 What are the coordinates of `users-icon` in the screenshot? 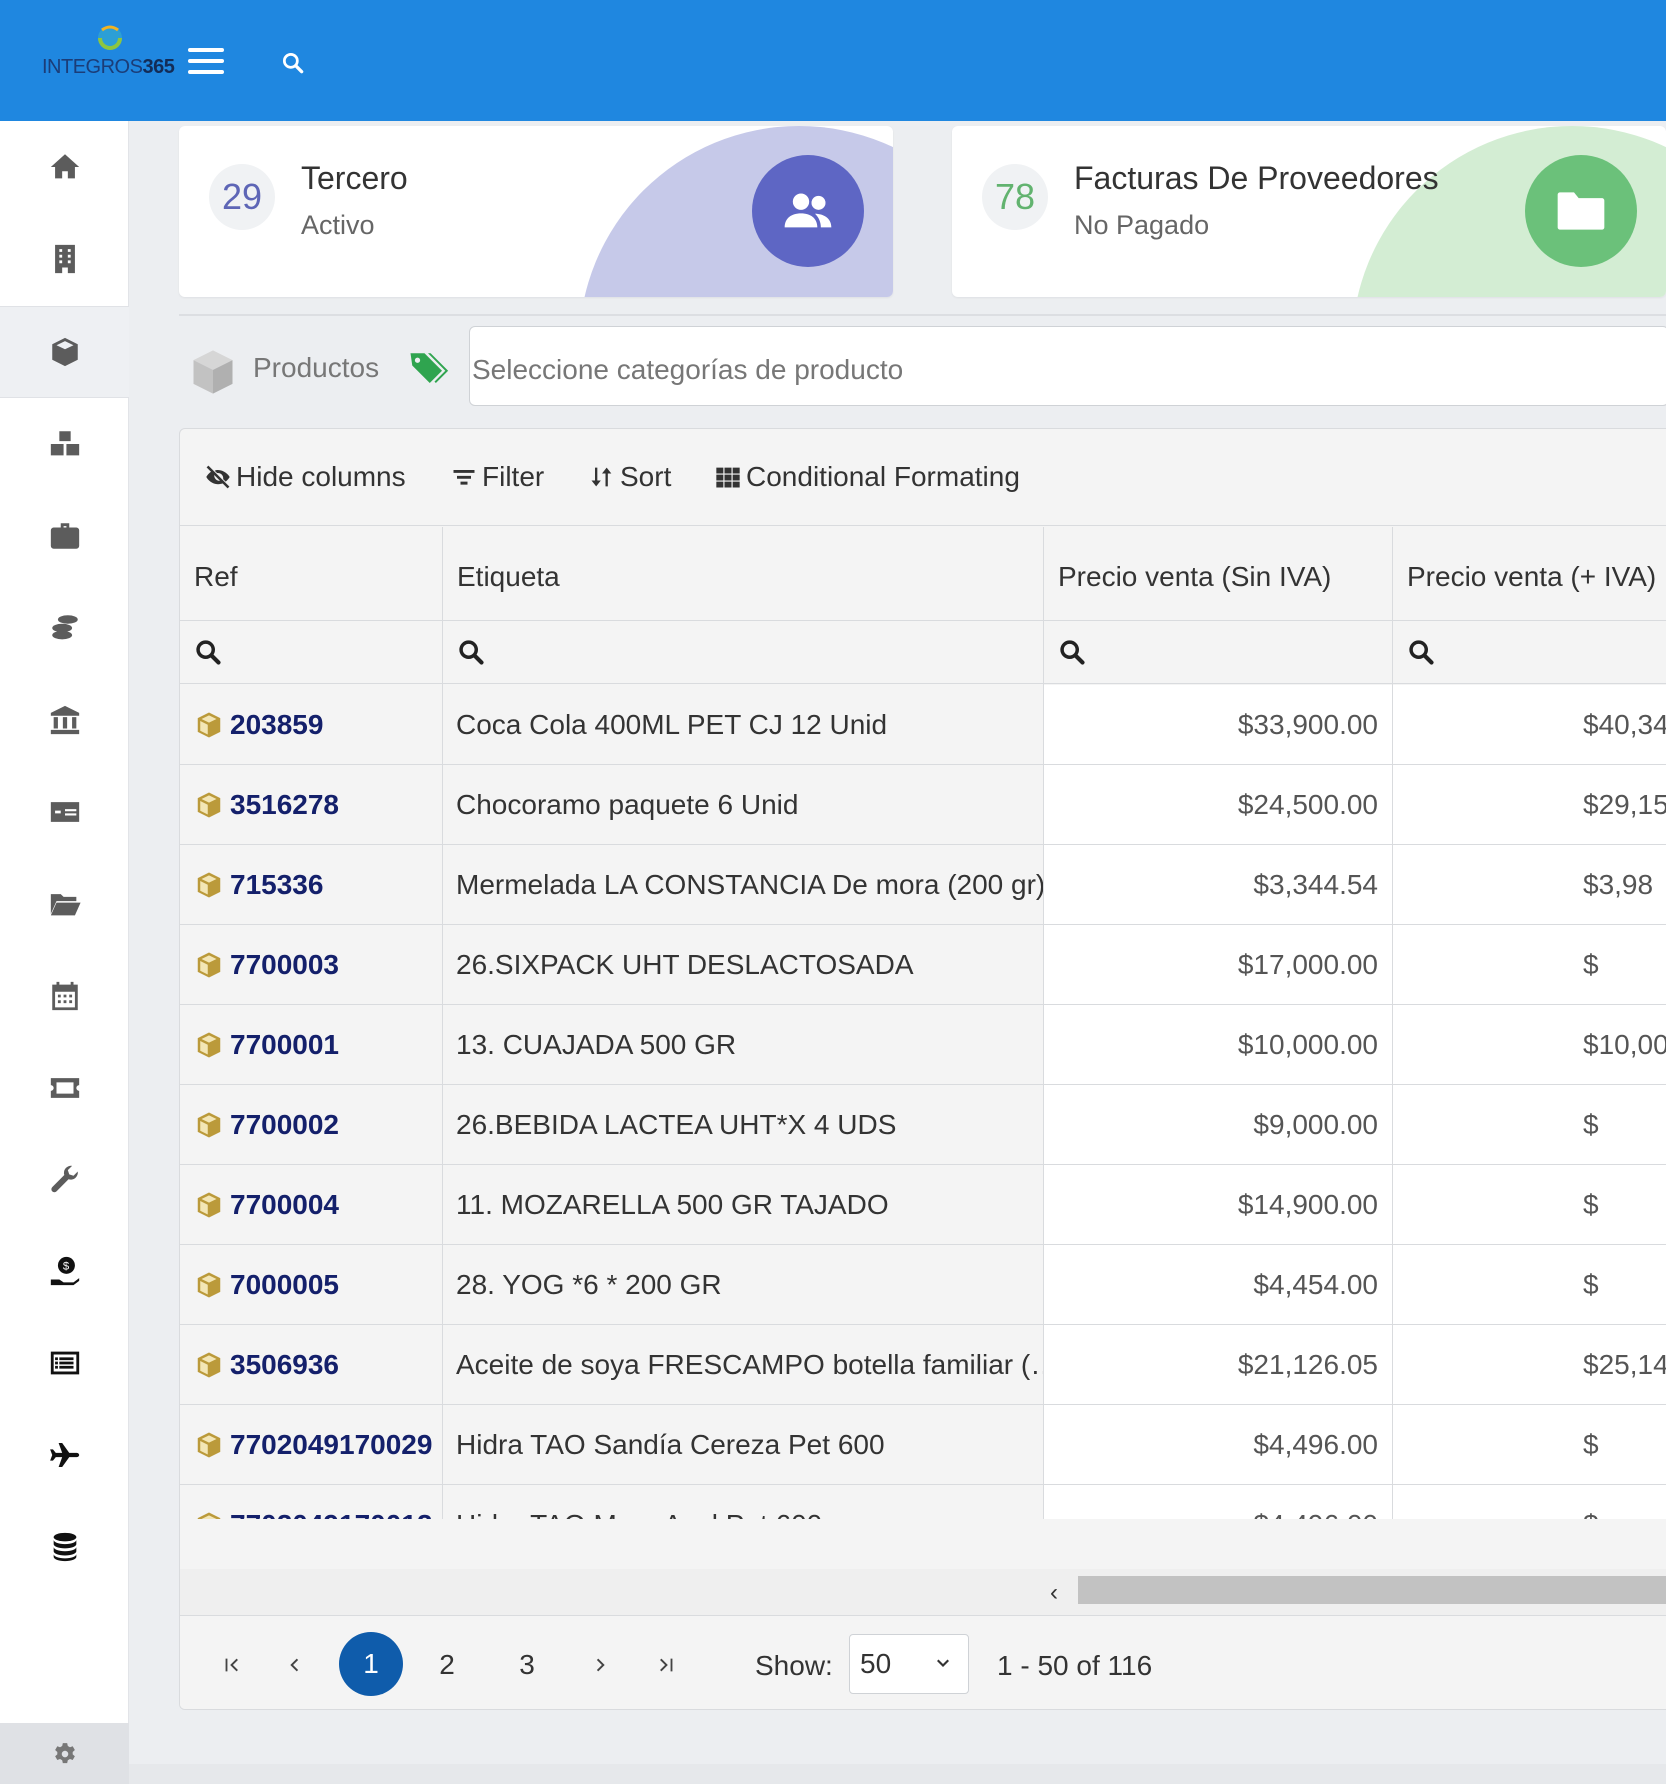 It's located at (808, 210).